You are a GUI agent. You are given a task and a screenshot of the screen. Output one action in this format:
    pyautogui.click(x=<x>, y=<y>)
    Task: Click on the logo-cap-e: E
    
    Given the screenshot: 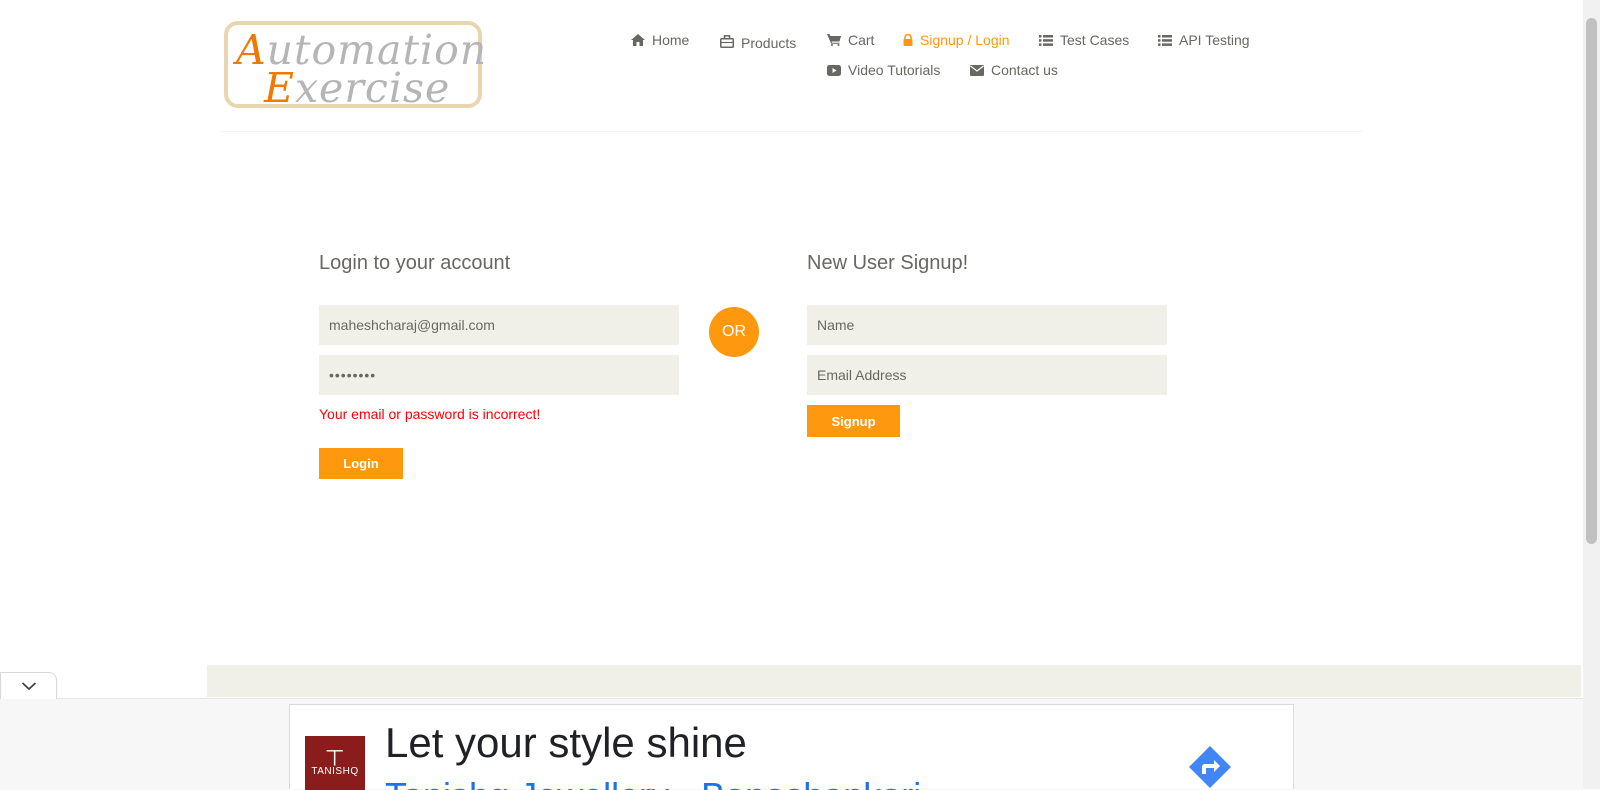 What is the action you would take?
    pyautogui.click(x=279, y=88)
    